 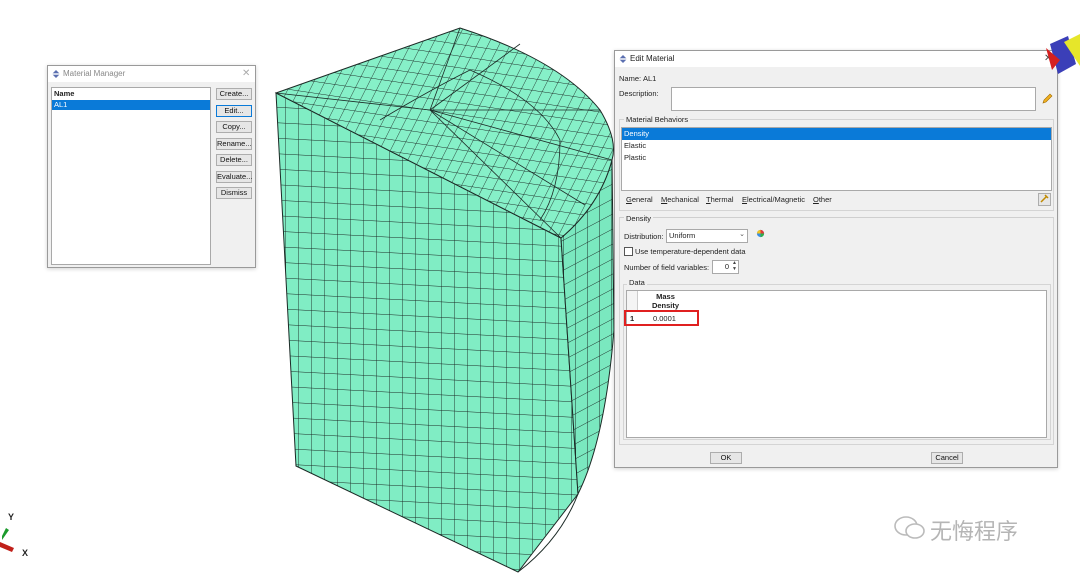 I want to click on axis-triad, so click(x=7, y=540).